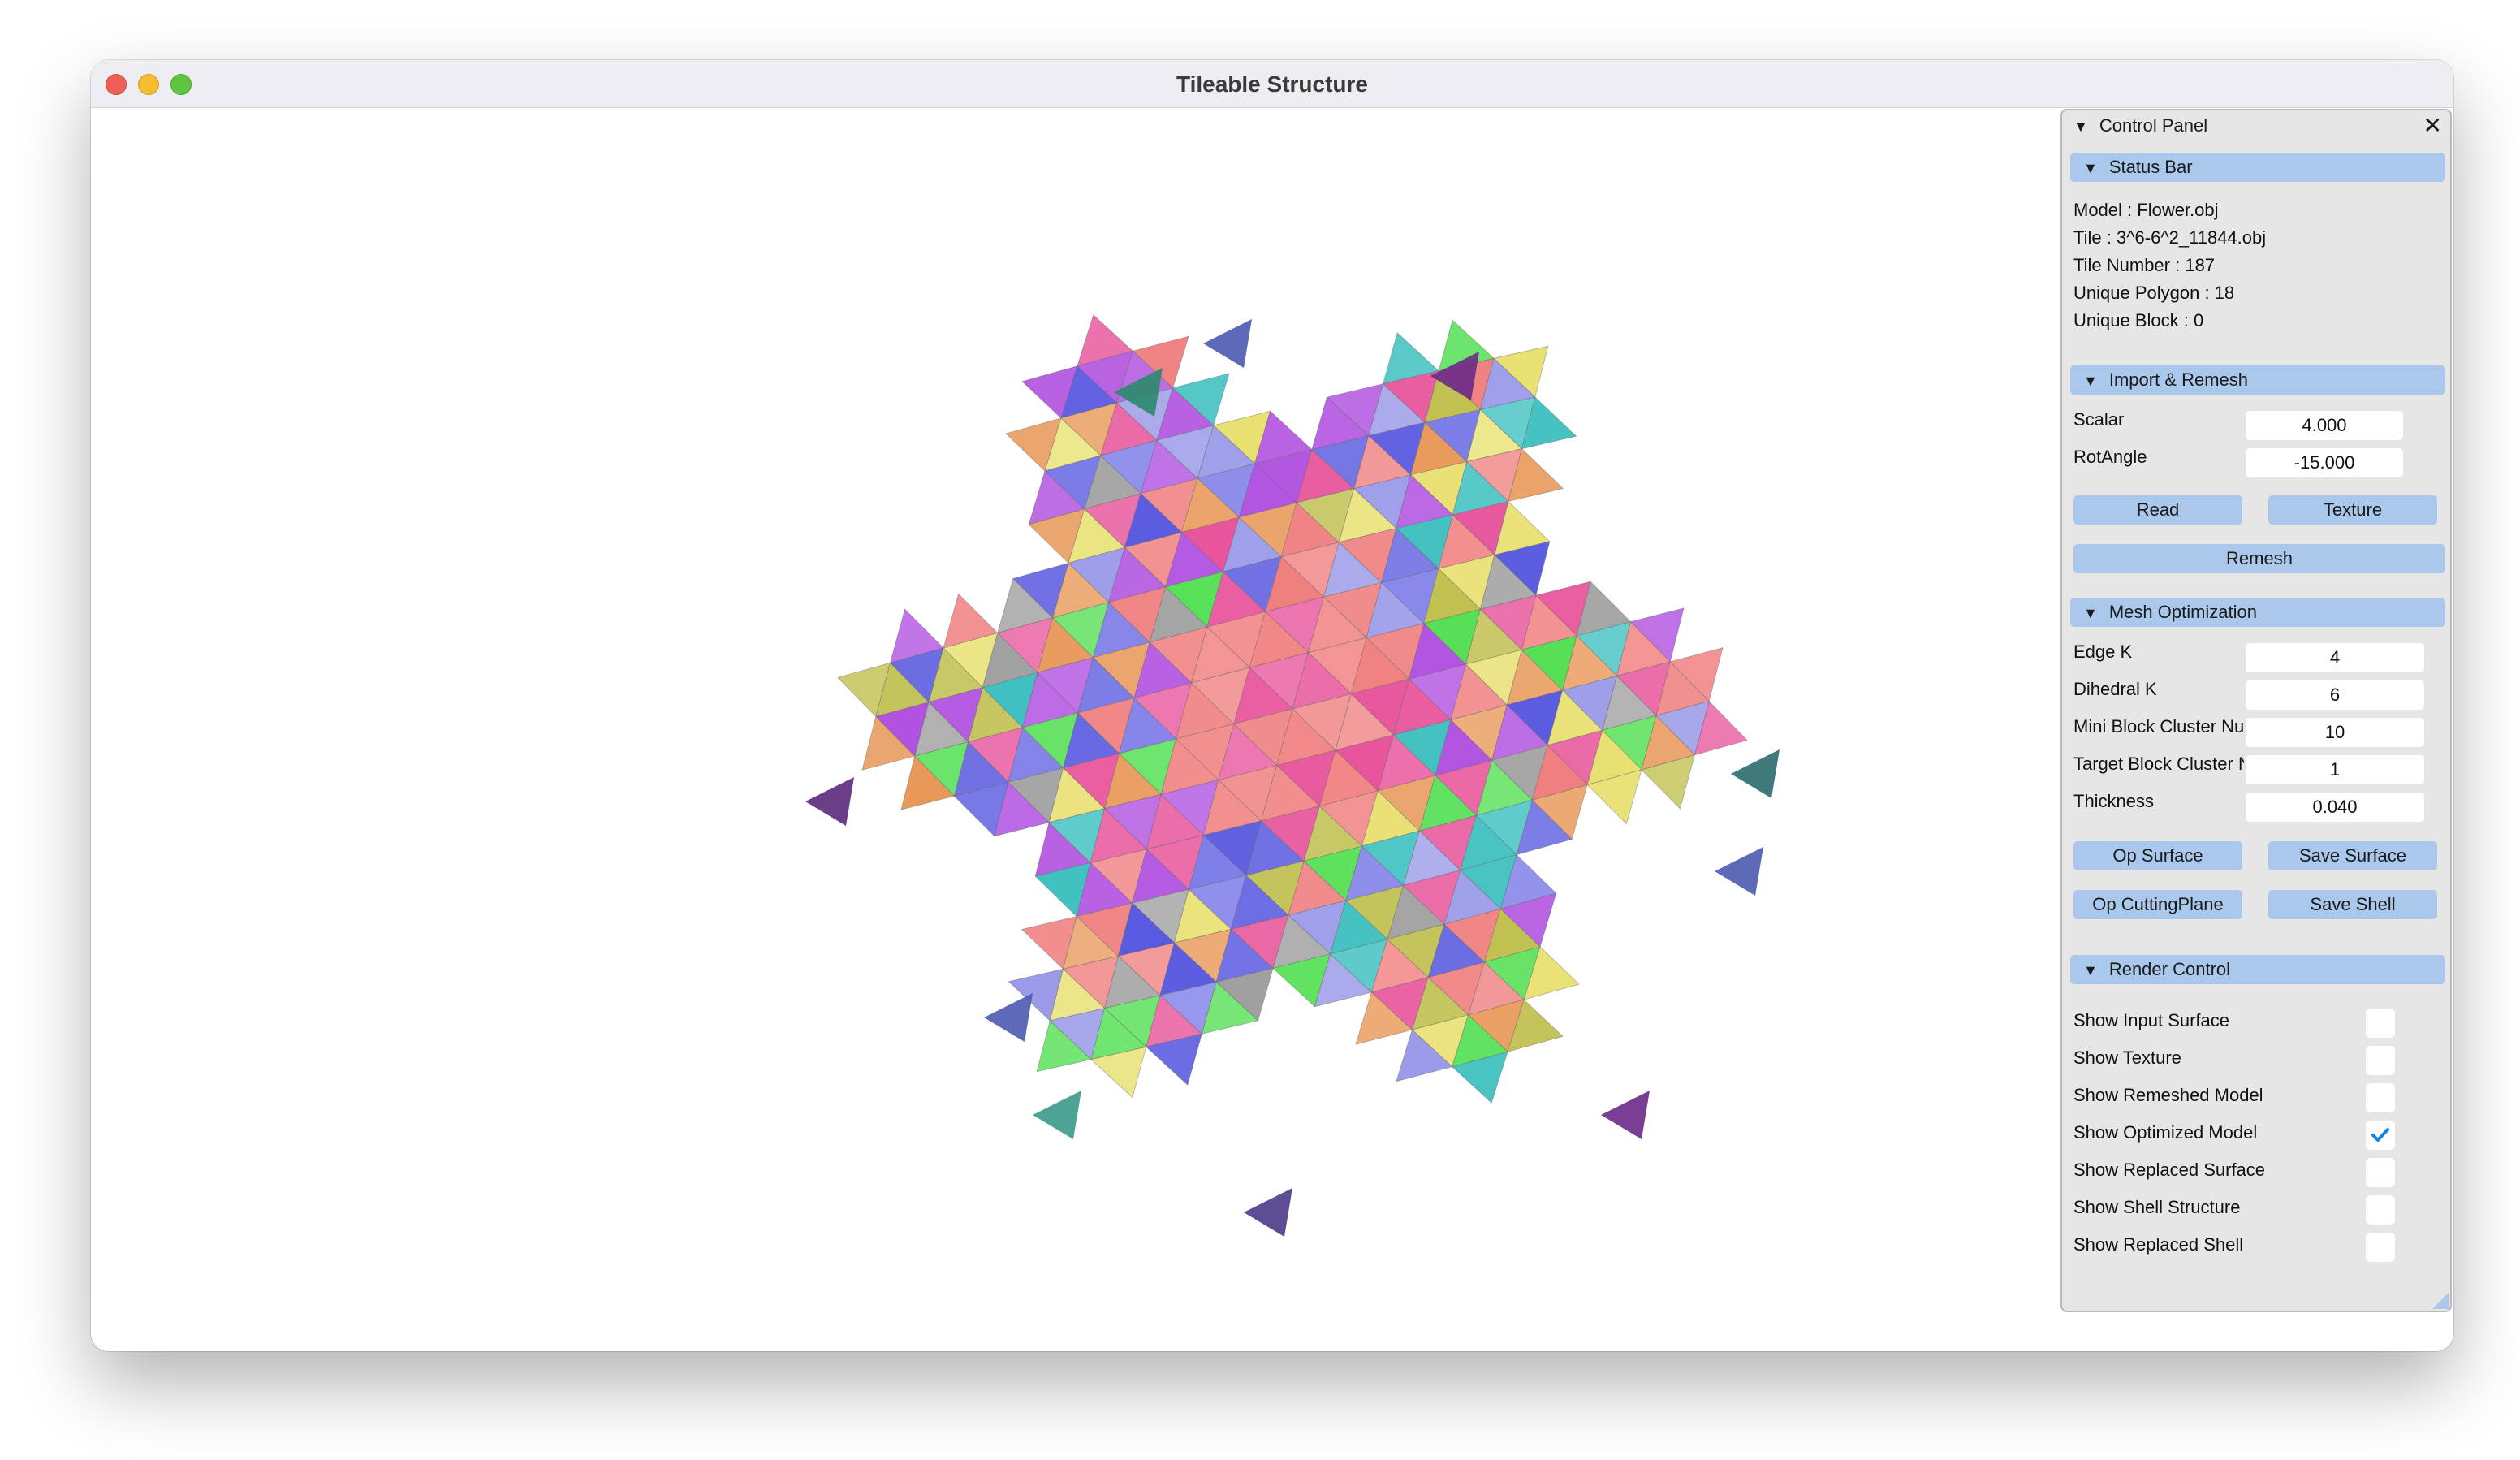 The image size is (2520, 1460). I want to click on show-replaced-shell-label: Show Replaced Shell, so click(2158, 1244).